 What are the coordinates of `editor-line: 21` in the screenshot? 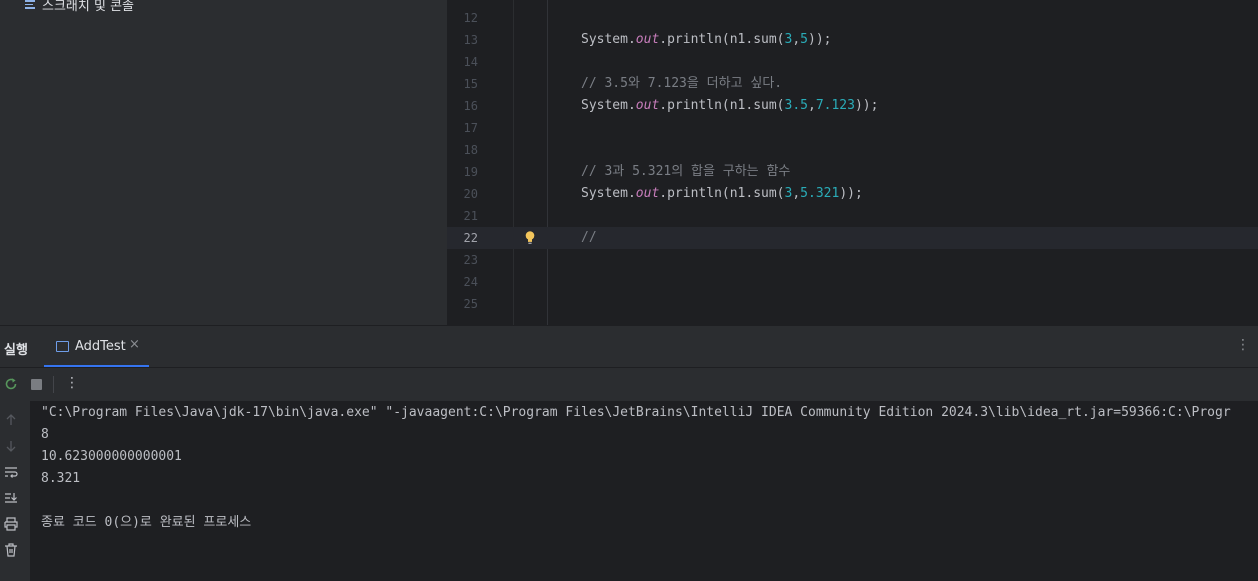 It's located at (852, 216).